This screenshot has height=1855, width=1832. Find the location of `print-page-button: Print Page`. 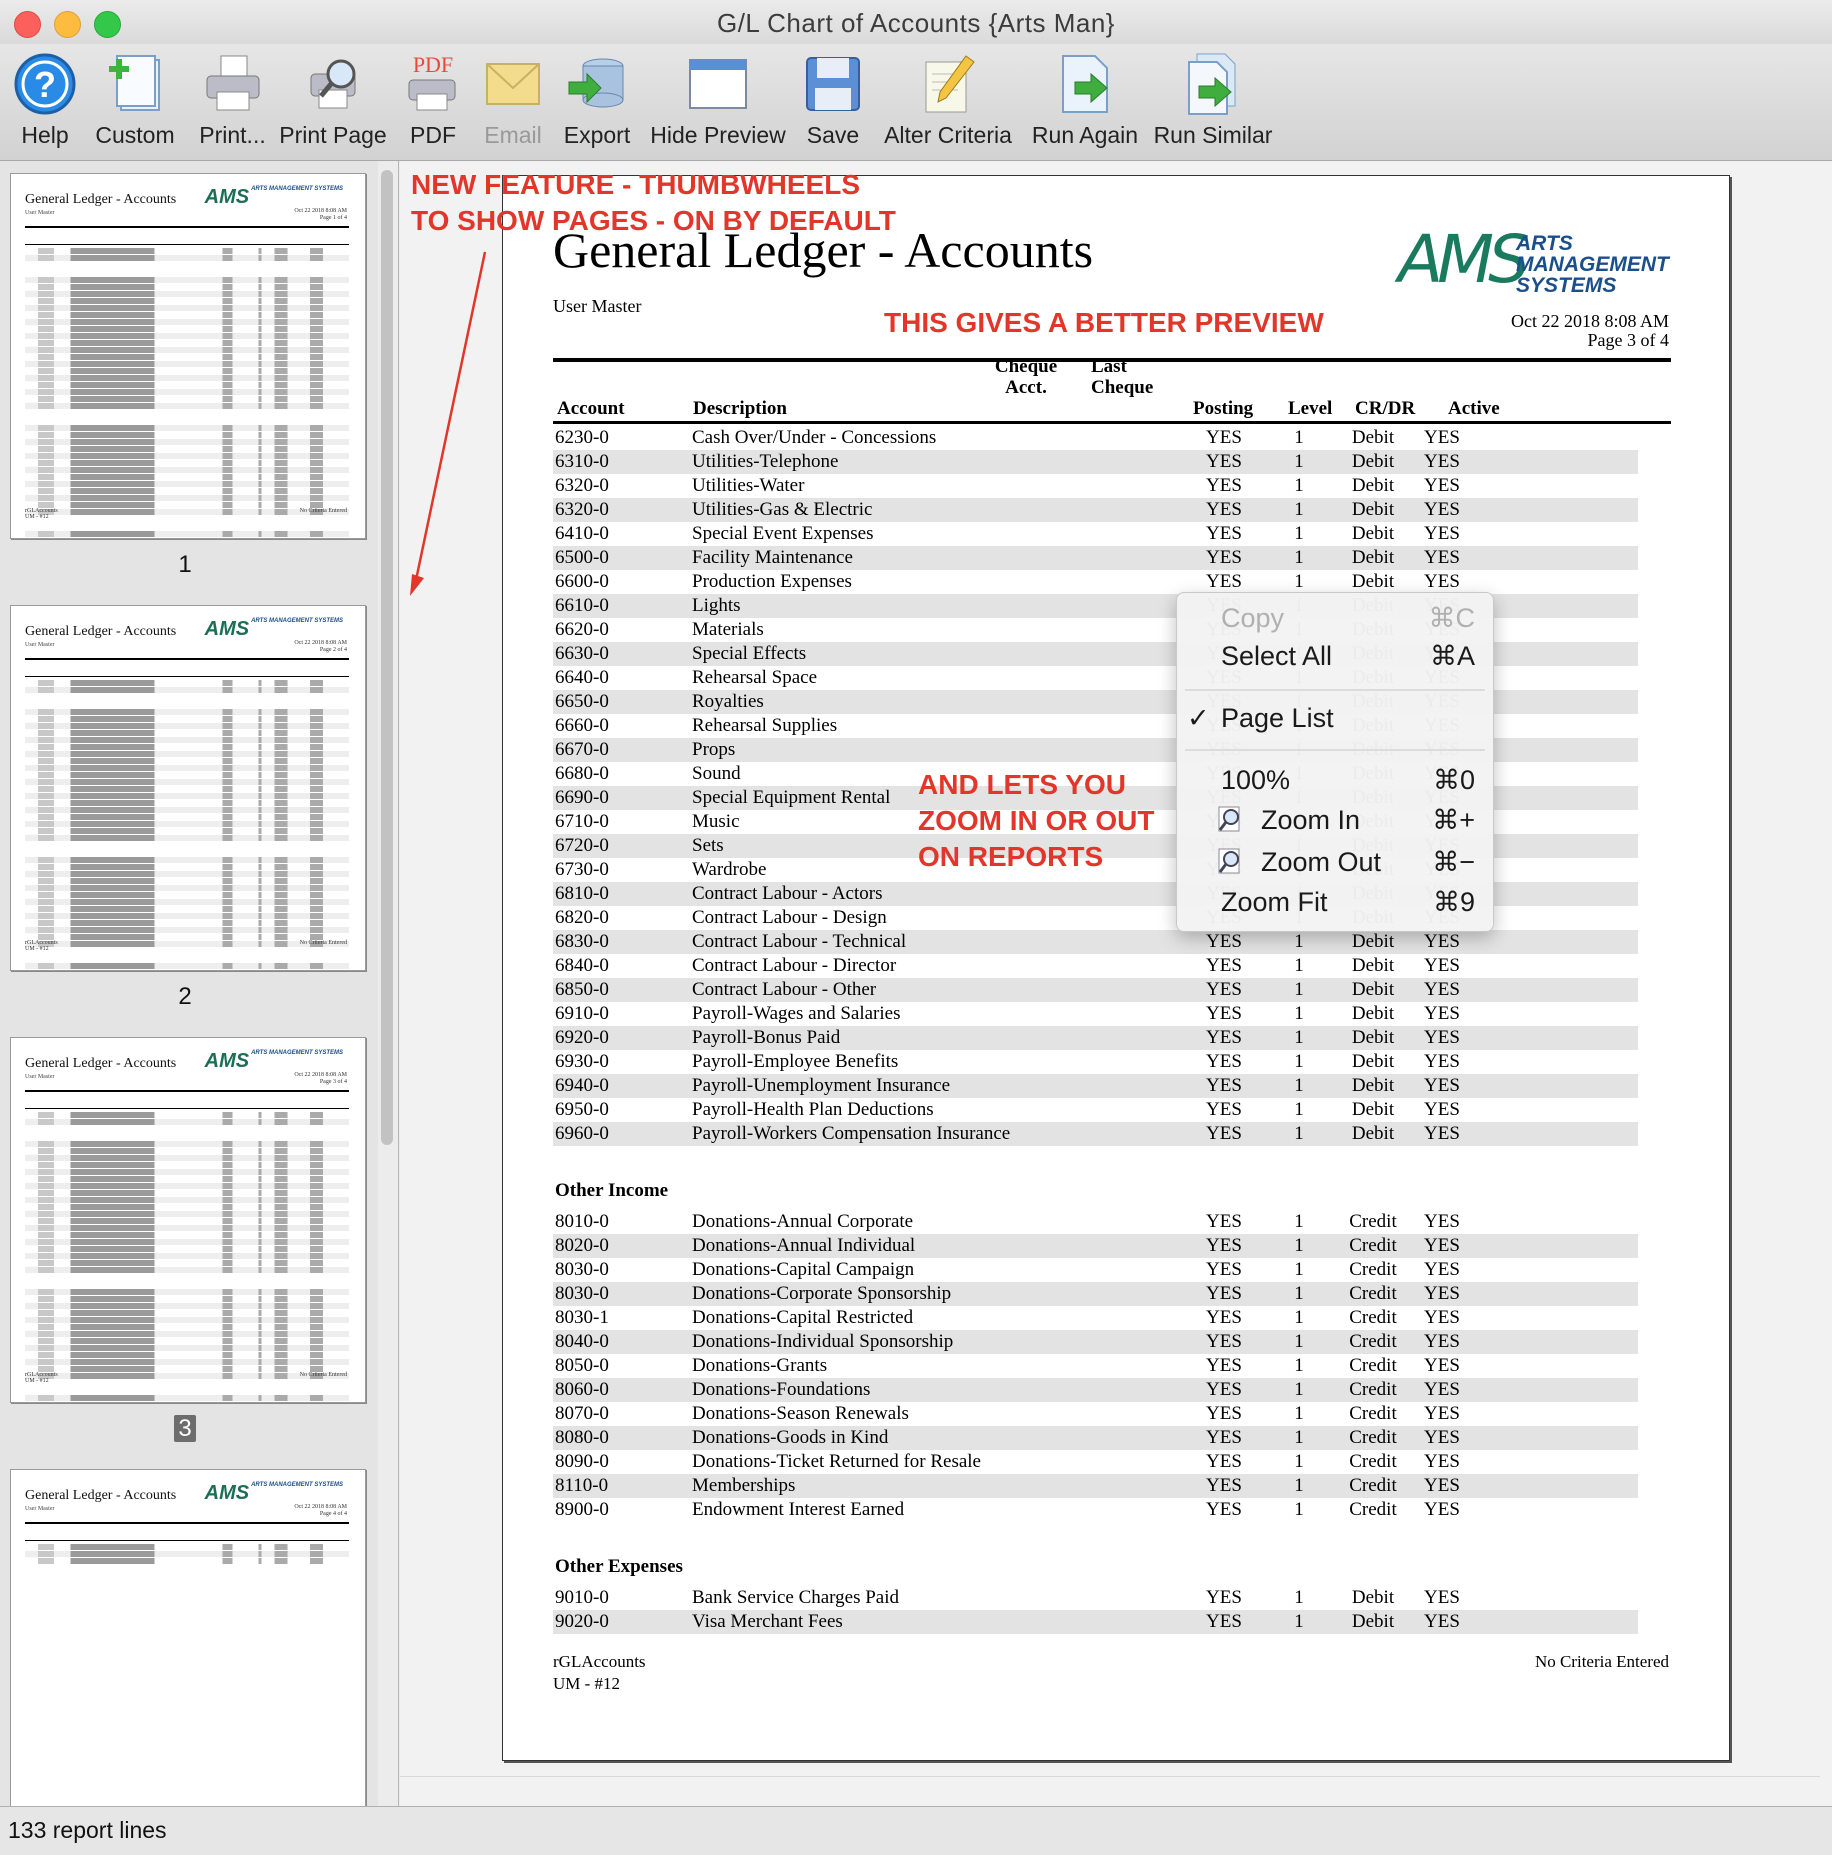

print-page-button: Print Page is located at coordinates (333, 100).